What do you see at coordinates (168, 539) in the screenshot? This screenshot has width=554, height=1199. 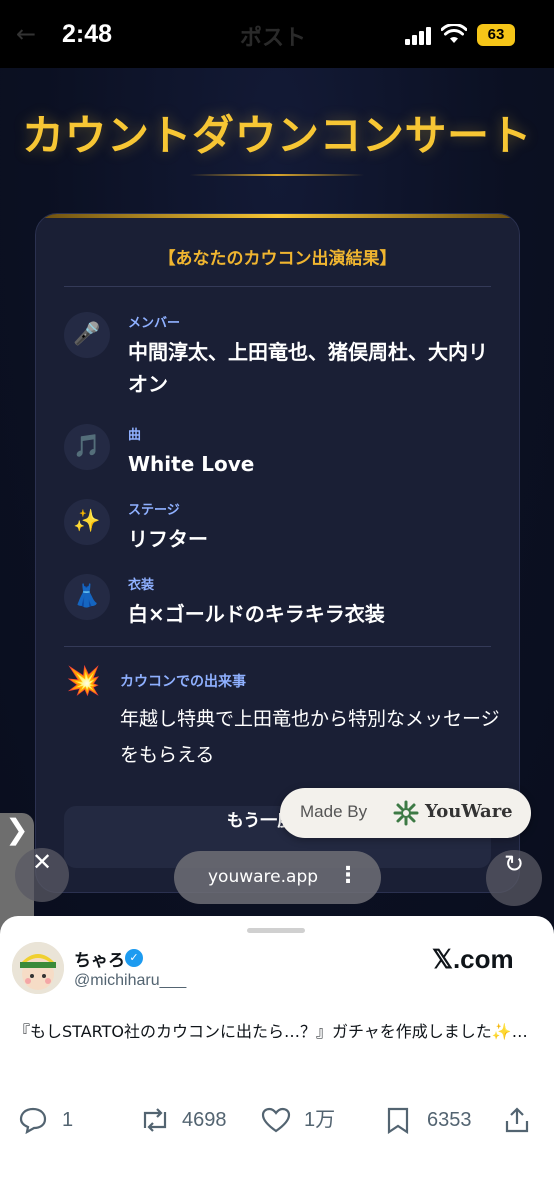 I see `row-value: リフター` at bounding box center [168, 539].